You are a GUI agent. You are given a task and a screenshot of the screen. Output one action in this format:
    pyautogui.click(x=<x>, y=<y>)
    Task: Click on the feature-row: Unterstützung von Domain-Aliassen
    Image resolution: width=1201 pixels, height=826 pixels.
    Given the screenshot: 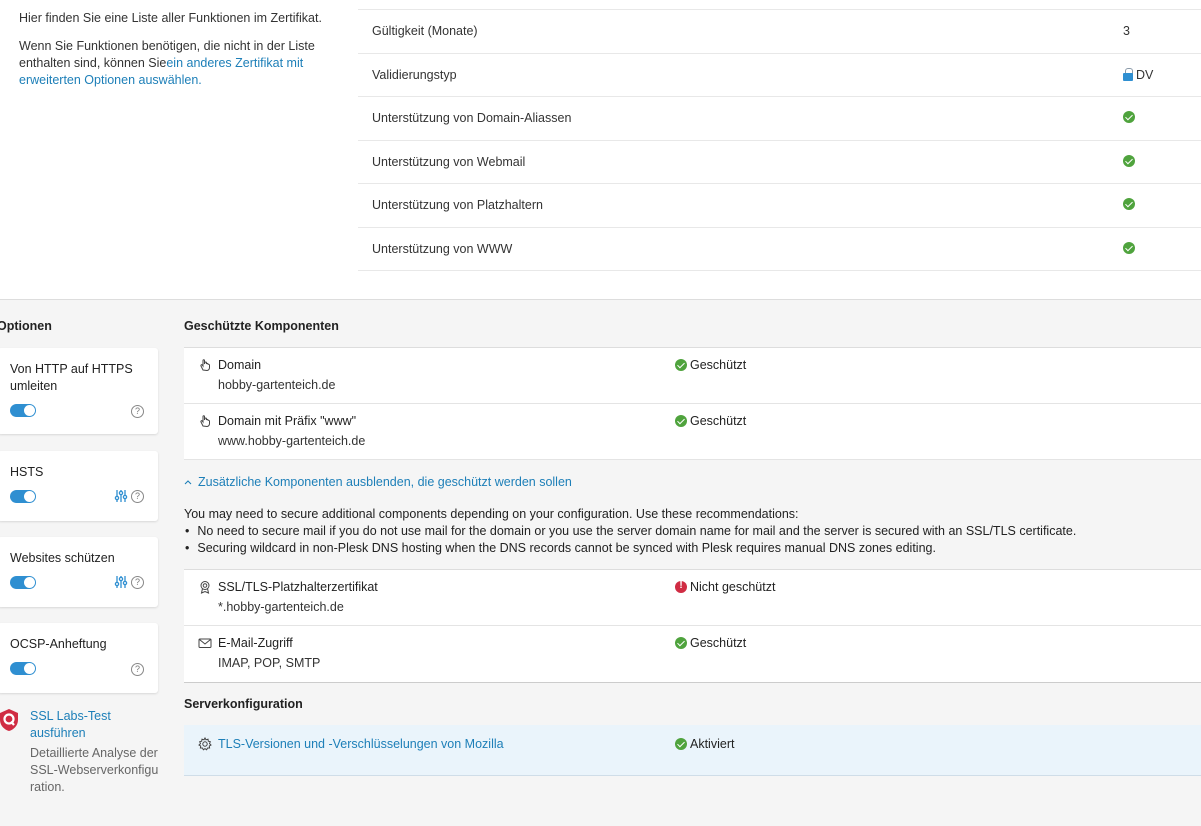 What is the action you would take?
    pyautogui.click(x=779, y=119)
    